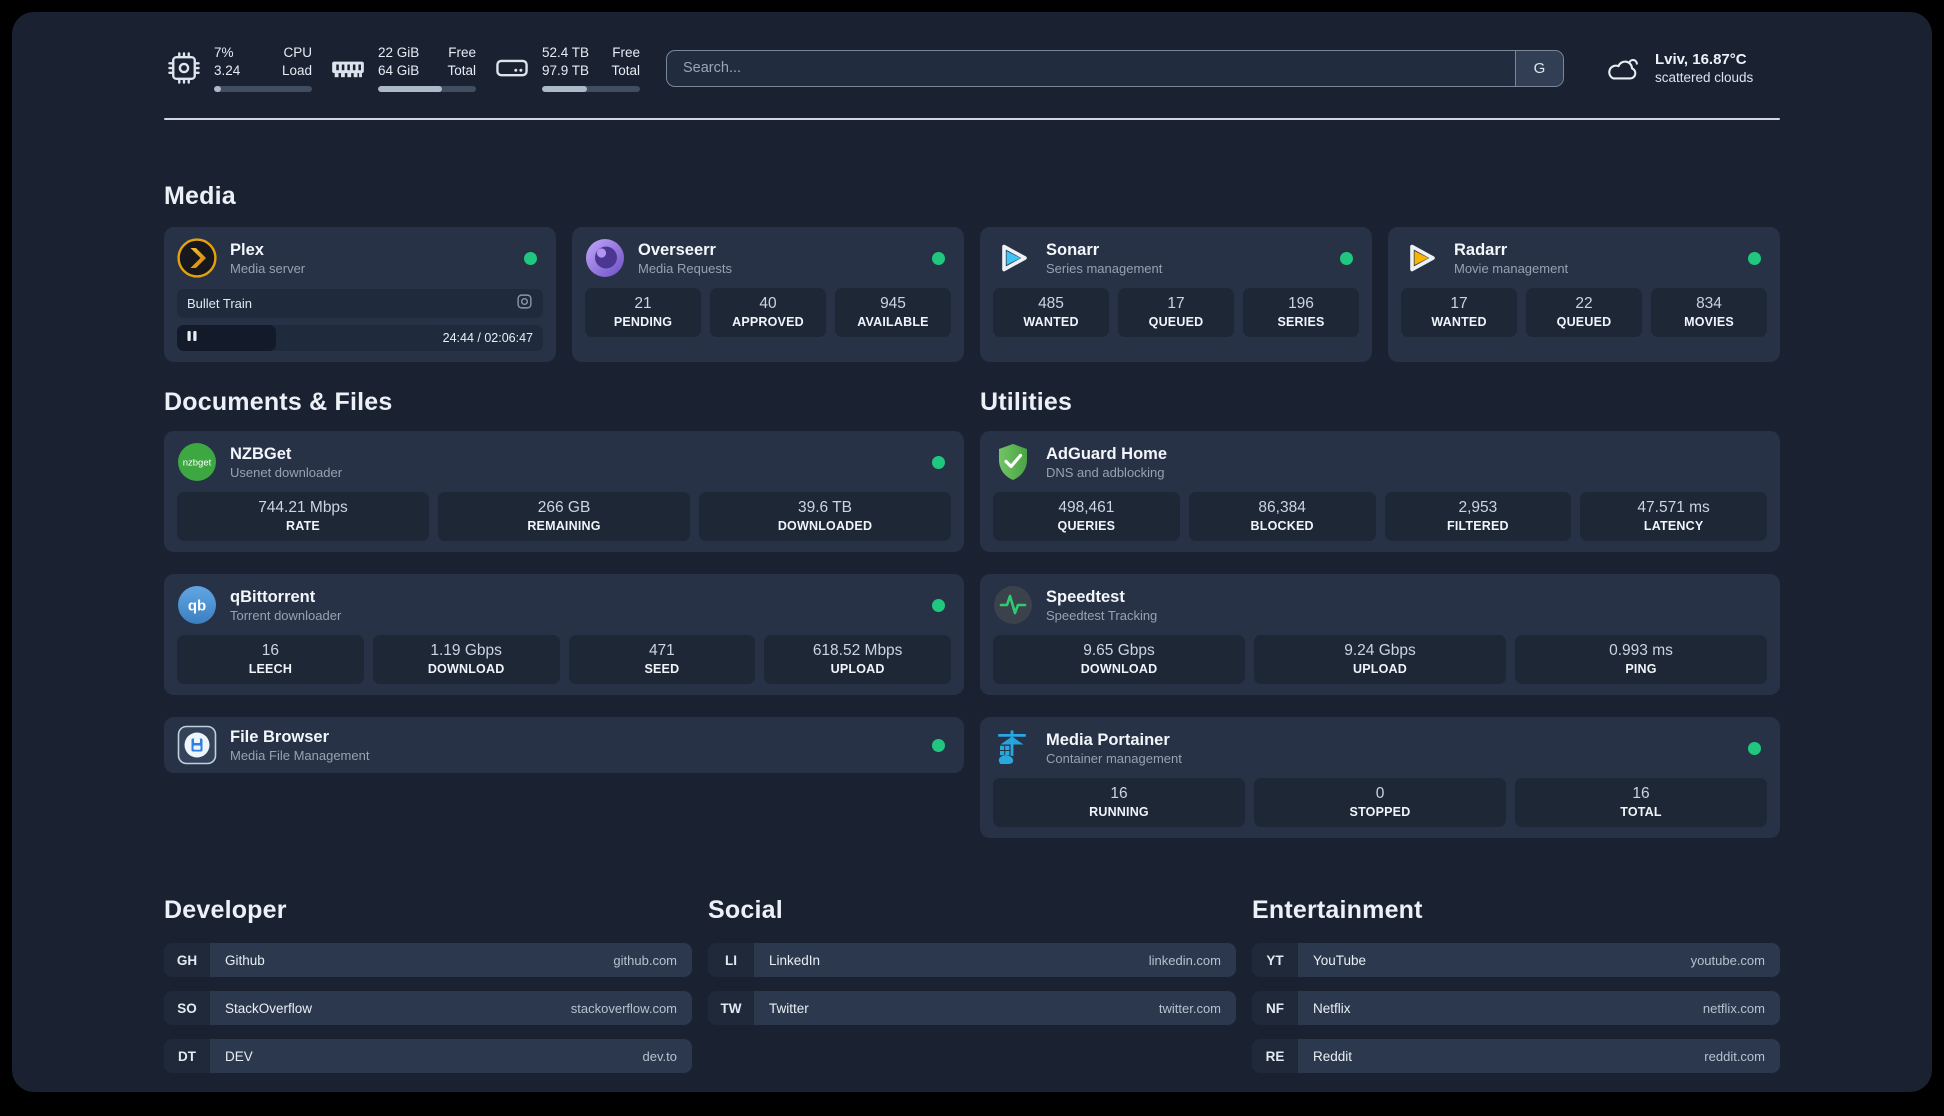 This screenshot has width=1944, height=1116. Describe the element at coordinates (270, 659) in the screenshot. I see `stat-leech: 16 LEECH` at that location.